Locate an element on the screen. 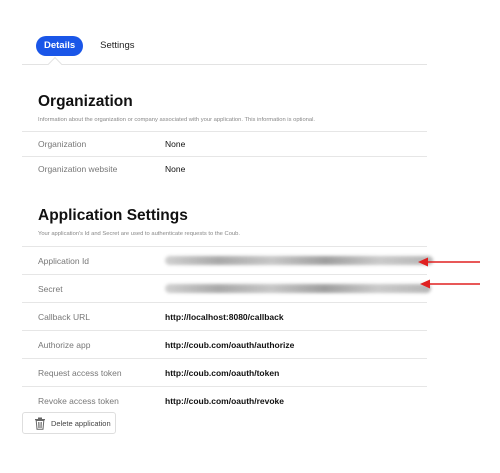 The image size is (500, 473). app-settings-title: Application Settings is located at coordinates (113, 215).